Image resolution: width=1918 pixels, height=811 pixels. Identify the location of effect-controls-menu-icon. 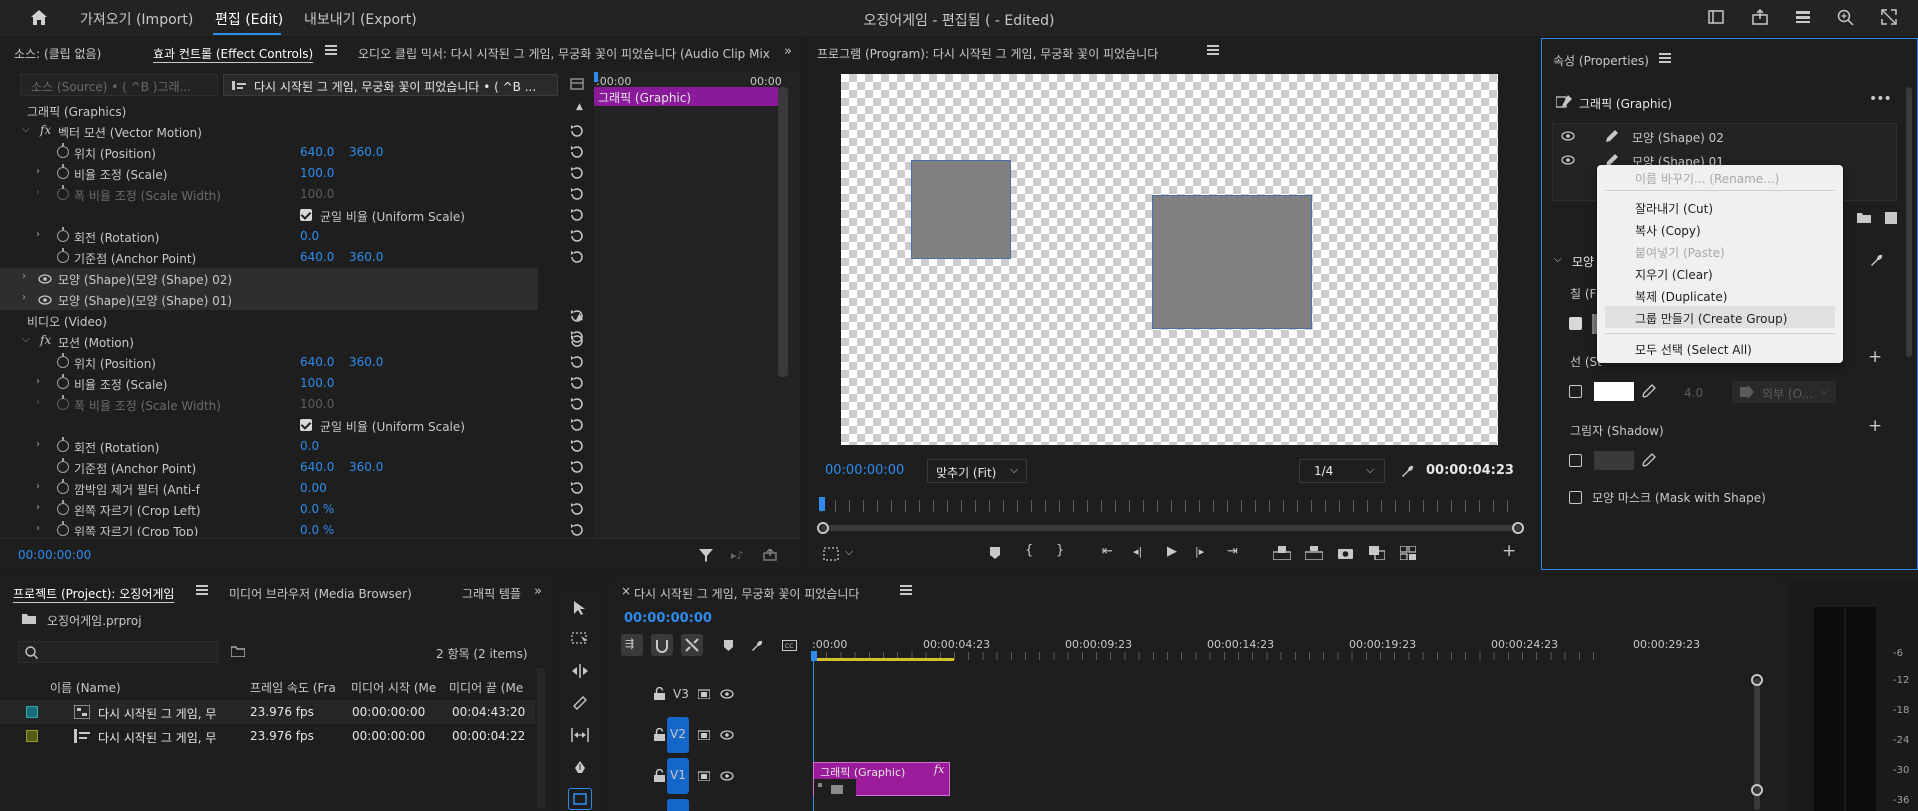
(331, 50).